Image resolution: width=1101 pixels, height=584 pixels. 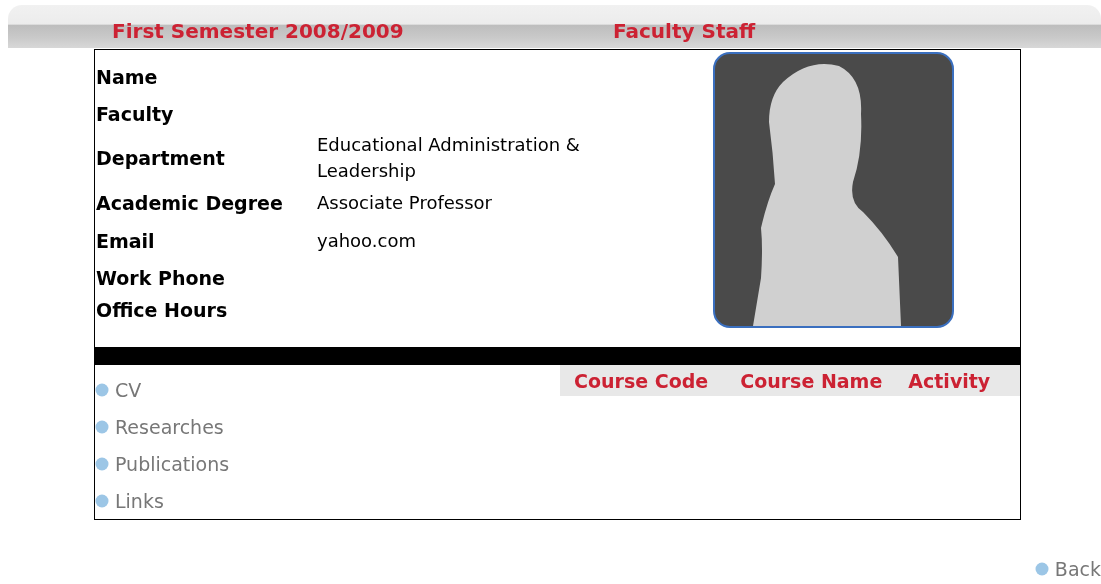 What do you see at coordinates (128, 389) in the screenshot?
I see `profile-link: CV` at bounding box center [128, 389].